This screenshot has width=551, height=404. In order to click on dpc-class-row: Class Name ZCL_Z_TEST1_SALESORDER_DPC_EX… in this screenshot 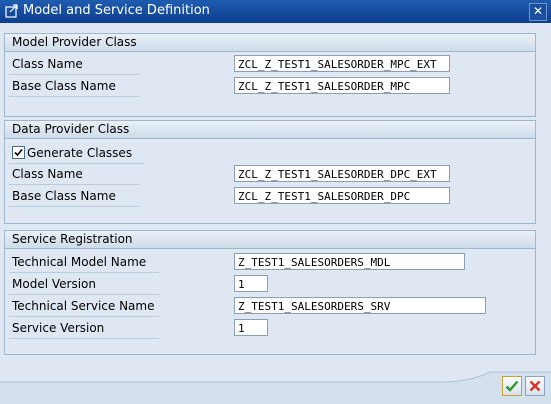, I will do `click(270, 174)`.